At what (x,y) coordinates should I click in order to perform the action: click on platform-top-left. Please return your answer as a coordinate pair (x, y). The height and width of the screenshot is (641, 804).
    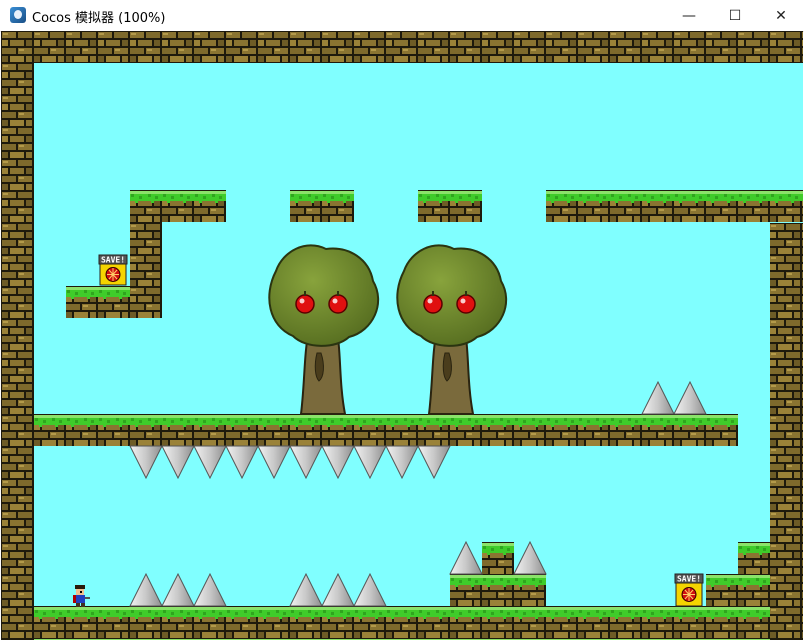
    Looking at the image, I should click on (178, 206).